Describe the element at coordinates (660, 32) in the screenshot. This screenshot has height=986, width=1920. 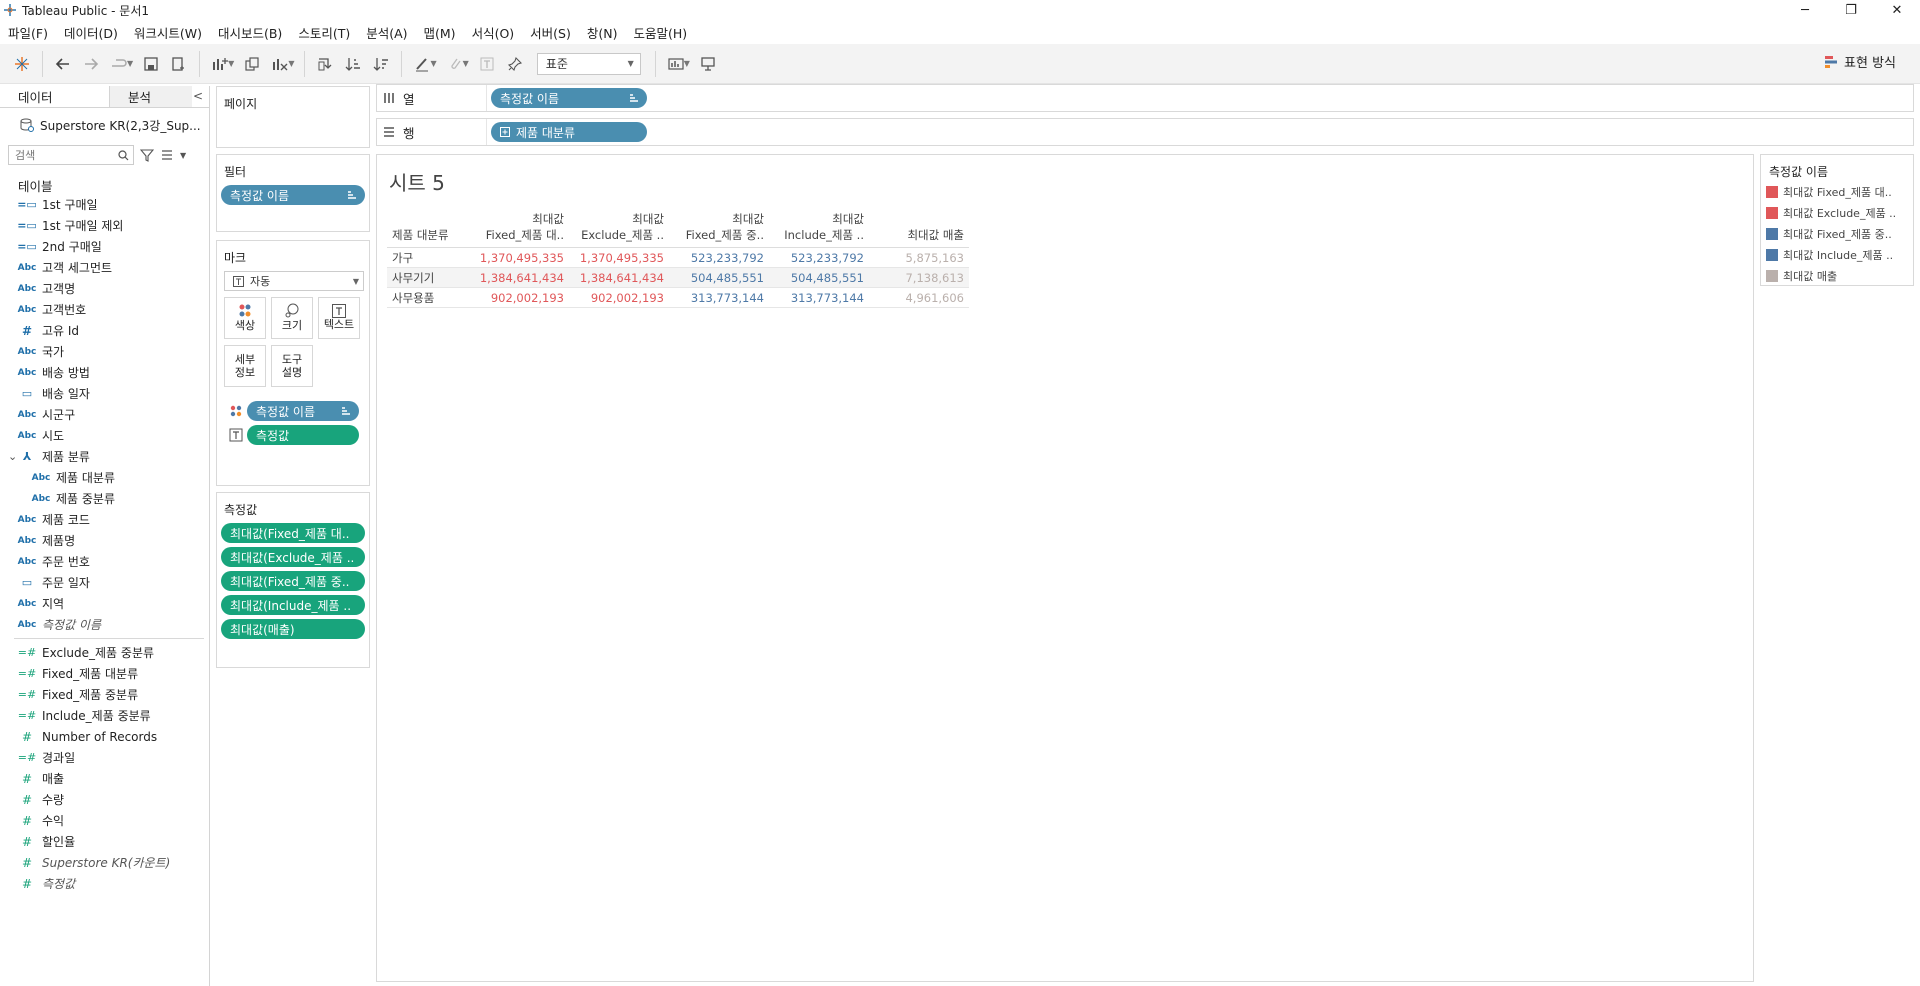
I see `menu-help: 도움말(H)` at that location.